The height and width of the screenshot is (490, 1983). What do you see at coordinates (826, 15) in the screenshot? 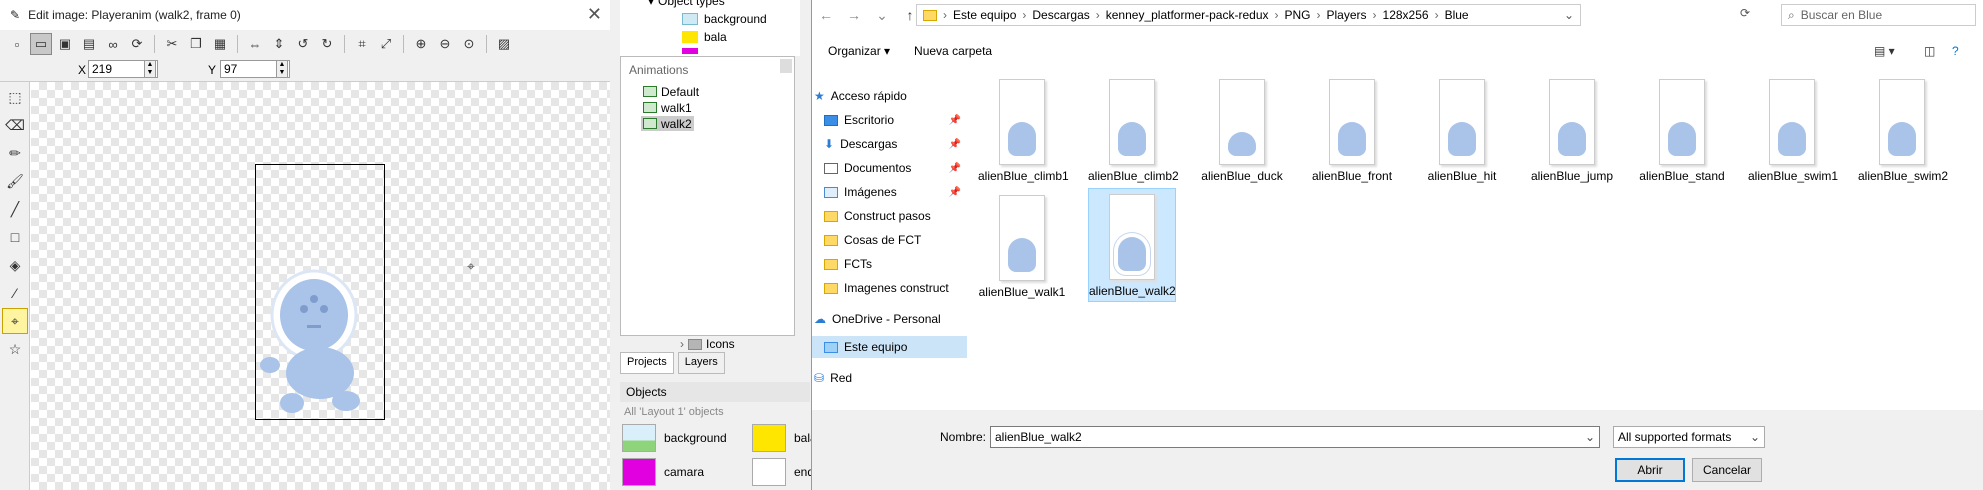
I see `back-arrow-icon: ←` at bounding box center [826, 15].